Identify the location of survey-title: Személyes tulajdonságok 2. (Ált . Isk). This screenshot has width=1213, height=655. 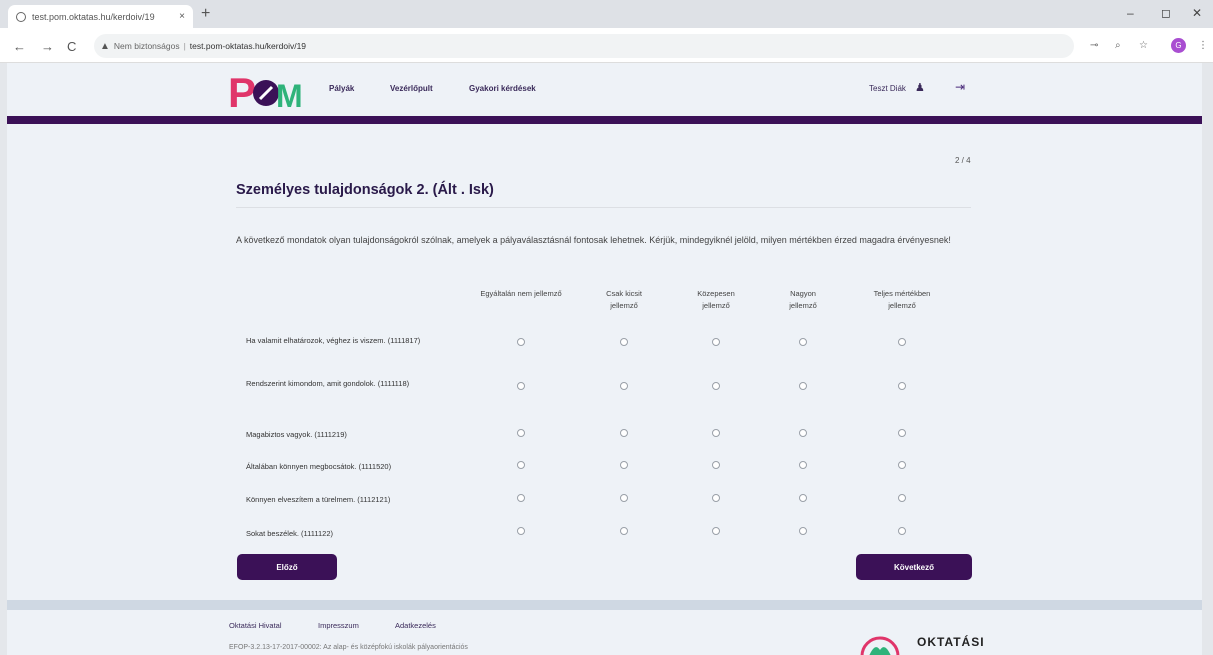
(365, 190).